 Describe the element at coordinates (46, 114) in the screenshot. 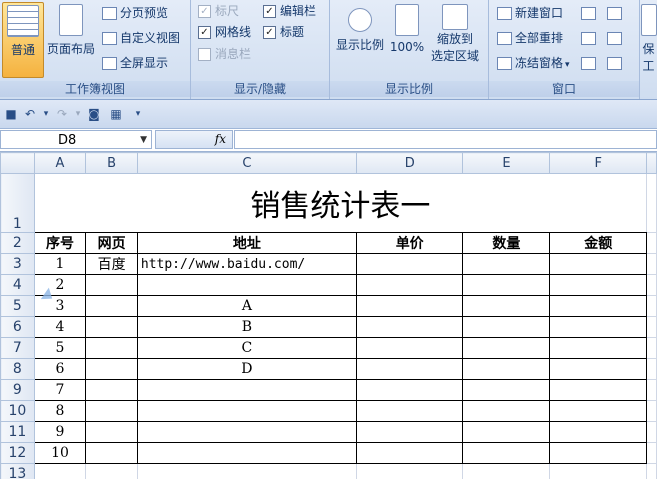

I see `undo-dropdown-icon: ▾` at that location.